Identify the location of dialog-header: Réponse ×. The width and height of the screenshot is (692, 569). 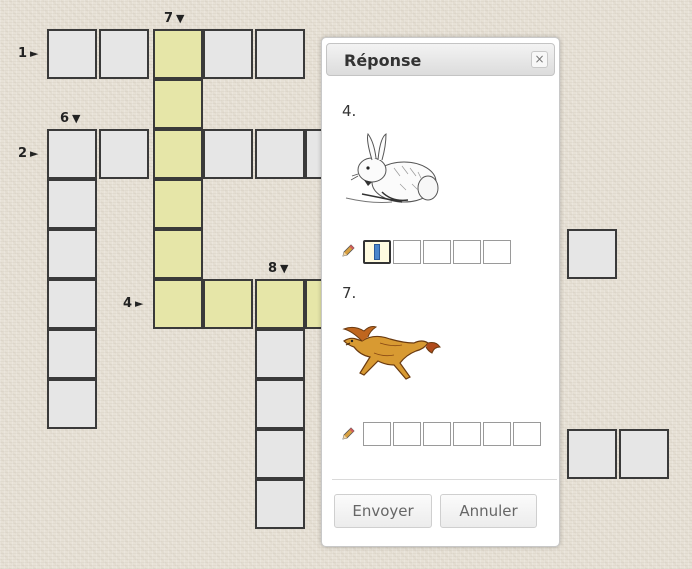
(440, 59).